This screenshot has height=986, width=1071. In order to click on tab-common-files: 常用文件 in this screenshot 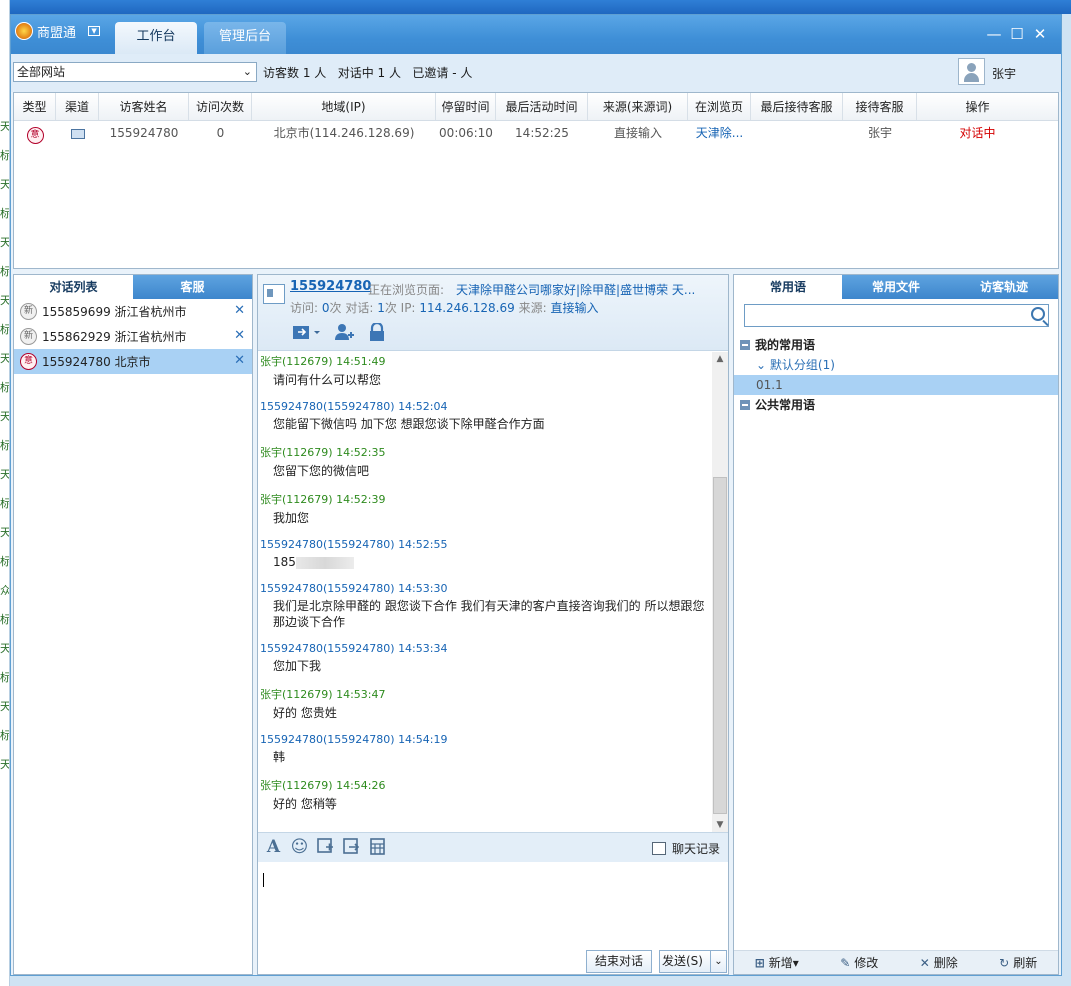, I will do `click(896, 287)`.